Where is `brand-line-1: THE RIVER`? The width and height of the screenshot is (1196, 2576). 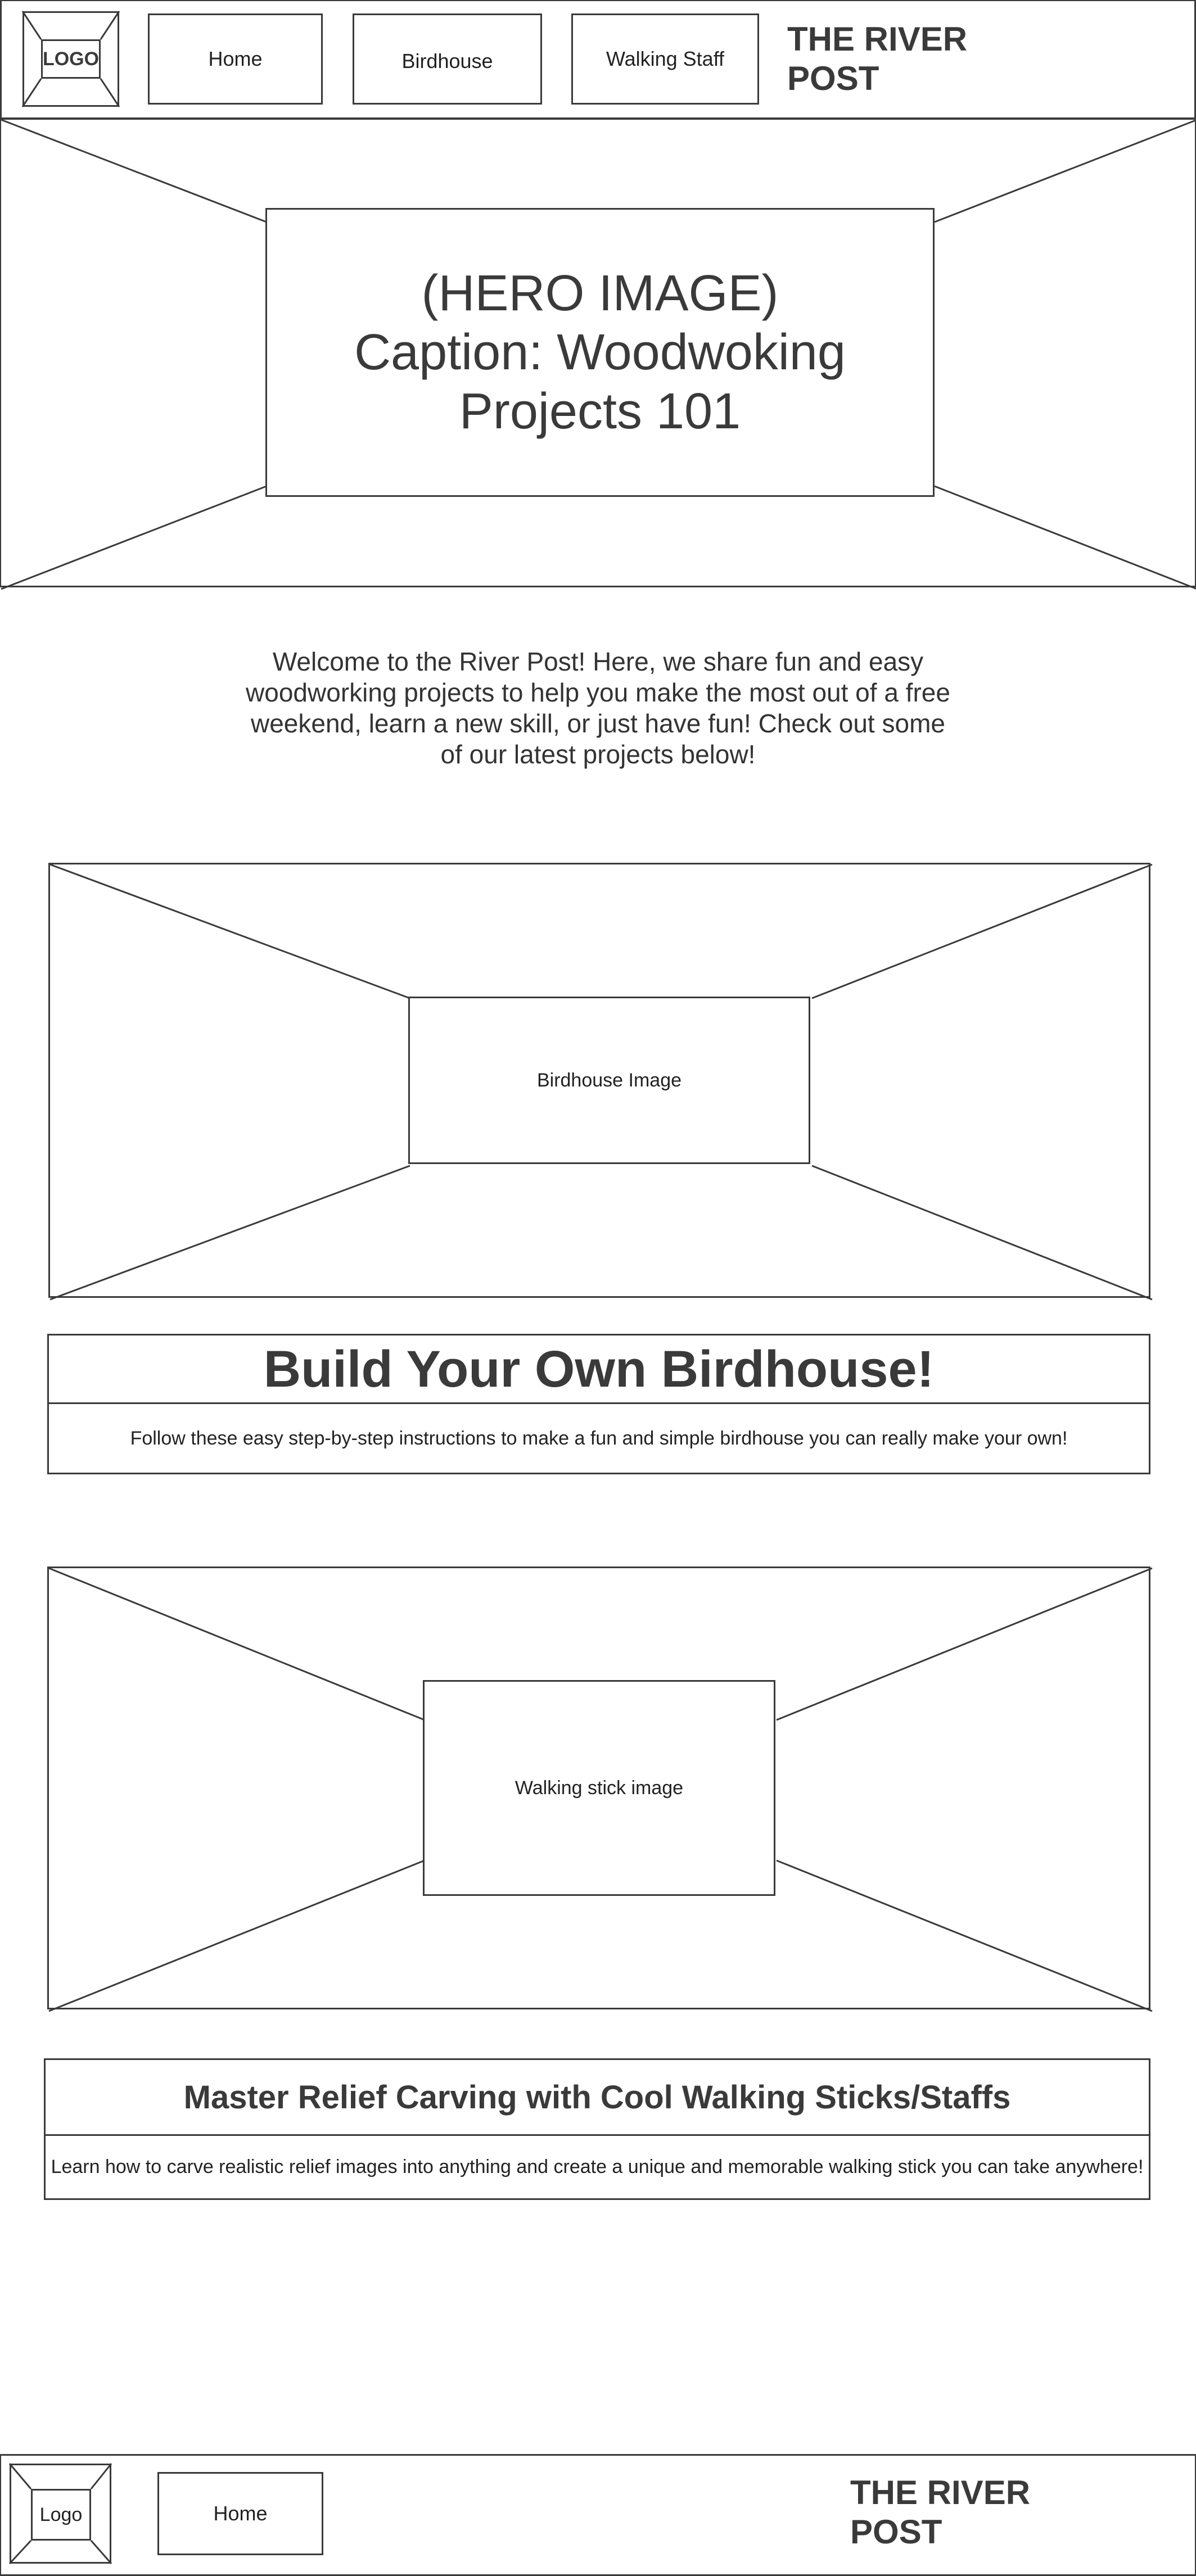 brand-line-1: THE RIVER is located at coordinates (878, 39).